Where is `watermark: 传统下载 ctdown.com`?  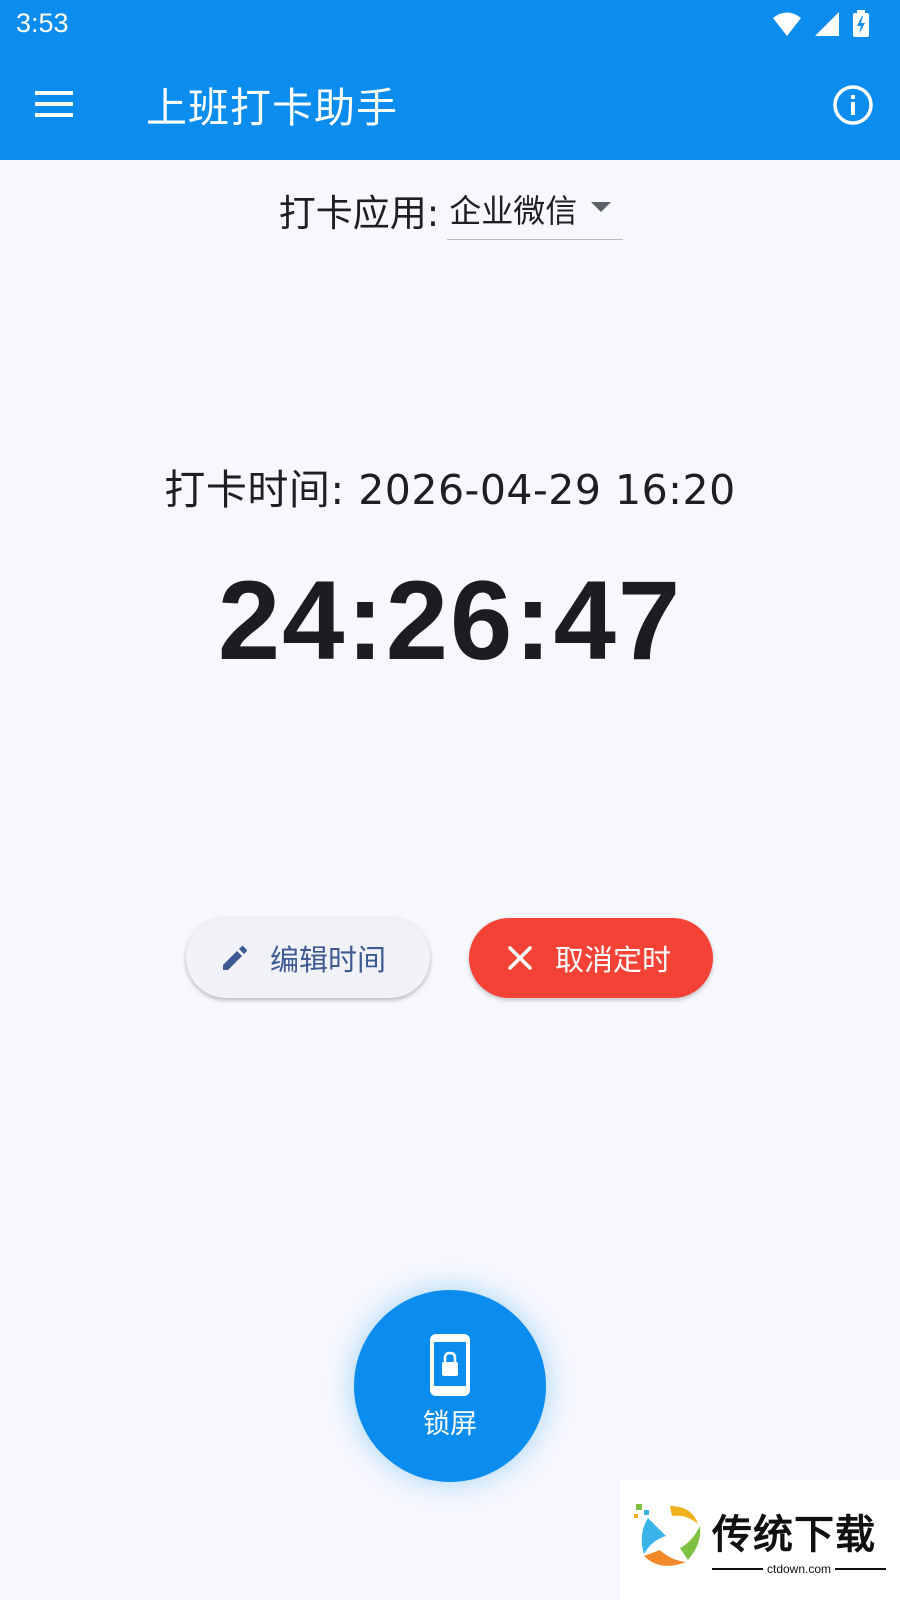 watermark: 传统下载 ctdown.com is located at coordinates (760, 1540).